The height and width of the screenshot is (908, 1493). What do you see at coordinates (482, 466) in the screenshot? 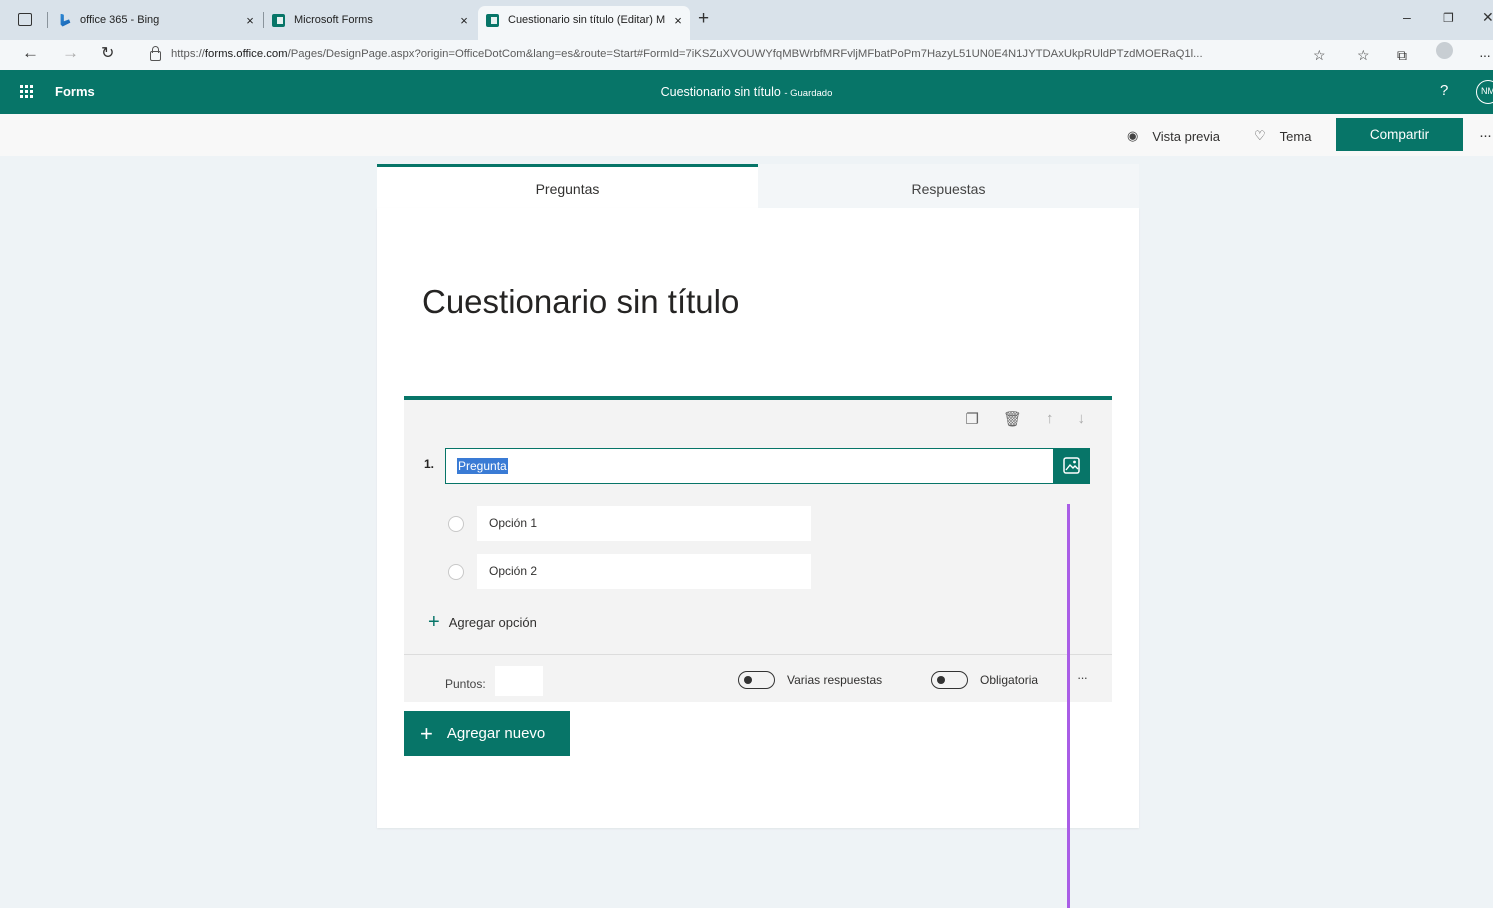
I see `question-text: Pregunta` at bounding box center [482, 466].